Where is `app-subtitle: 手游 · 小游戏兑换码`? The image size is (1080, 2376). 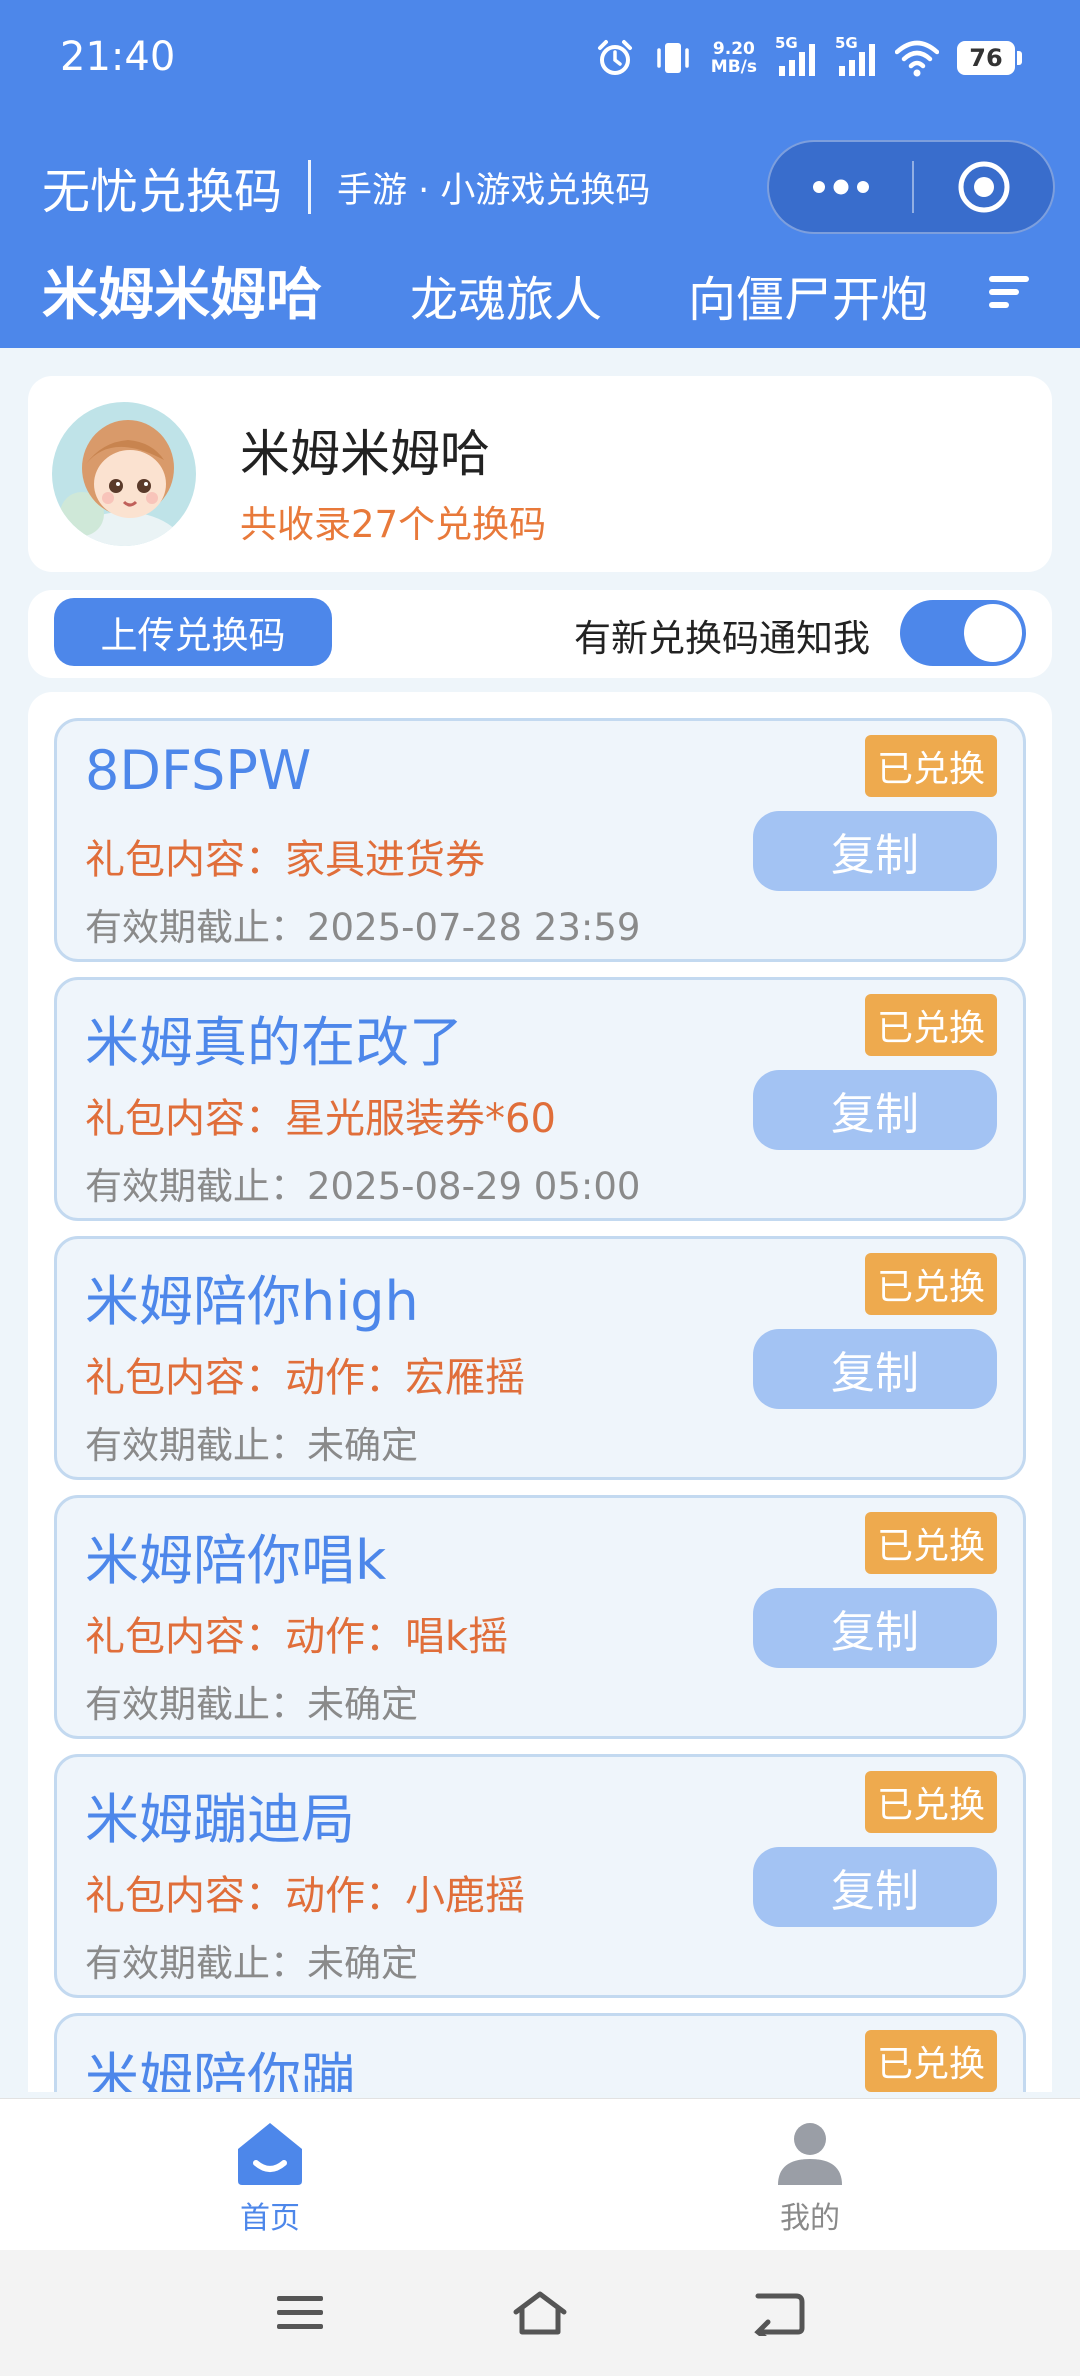 app-subtitle: 手游 · 小游戏兑换码 is located at coordinates (494, 190).